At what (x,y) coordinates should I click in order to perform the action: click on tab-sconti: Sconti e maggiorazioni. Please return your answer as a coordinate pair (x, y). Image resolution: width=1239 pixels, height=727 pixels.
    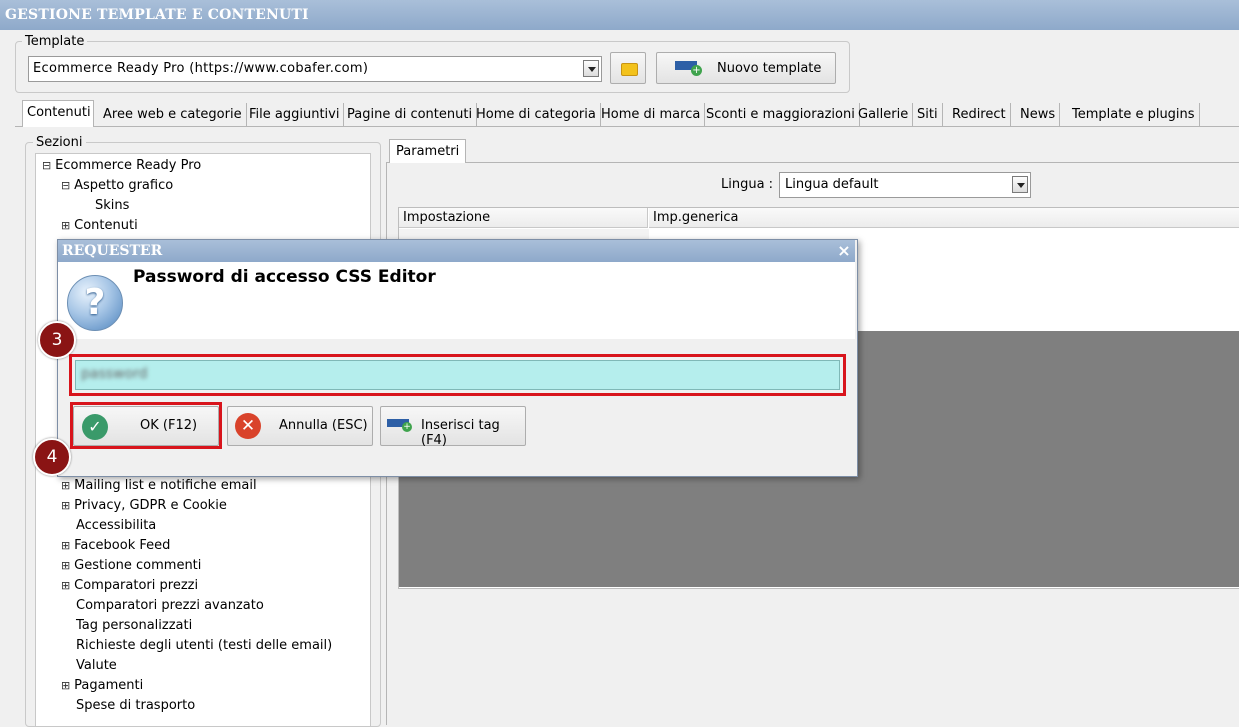
    Looking at the image, I should click on (781, 114).